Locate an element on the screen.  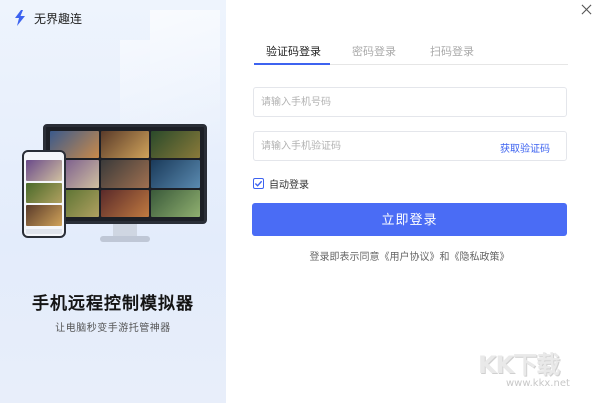
monitor-illustration is located at coordinates (125, 174).